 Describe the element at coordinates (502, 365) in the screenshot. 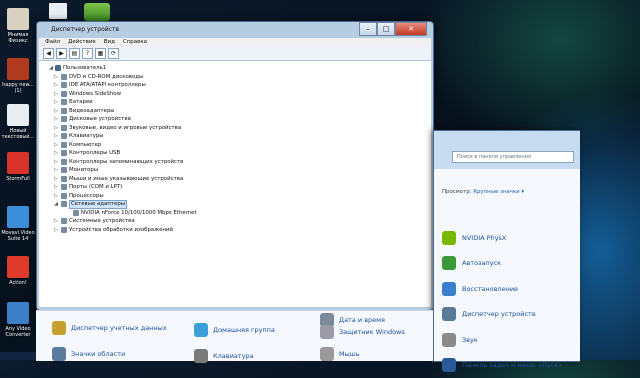

I see `control-panel-item: Панель задач и меню «Пуск»` at that location.